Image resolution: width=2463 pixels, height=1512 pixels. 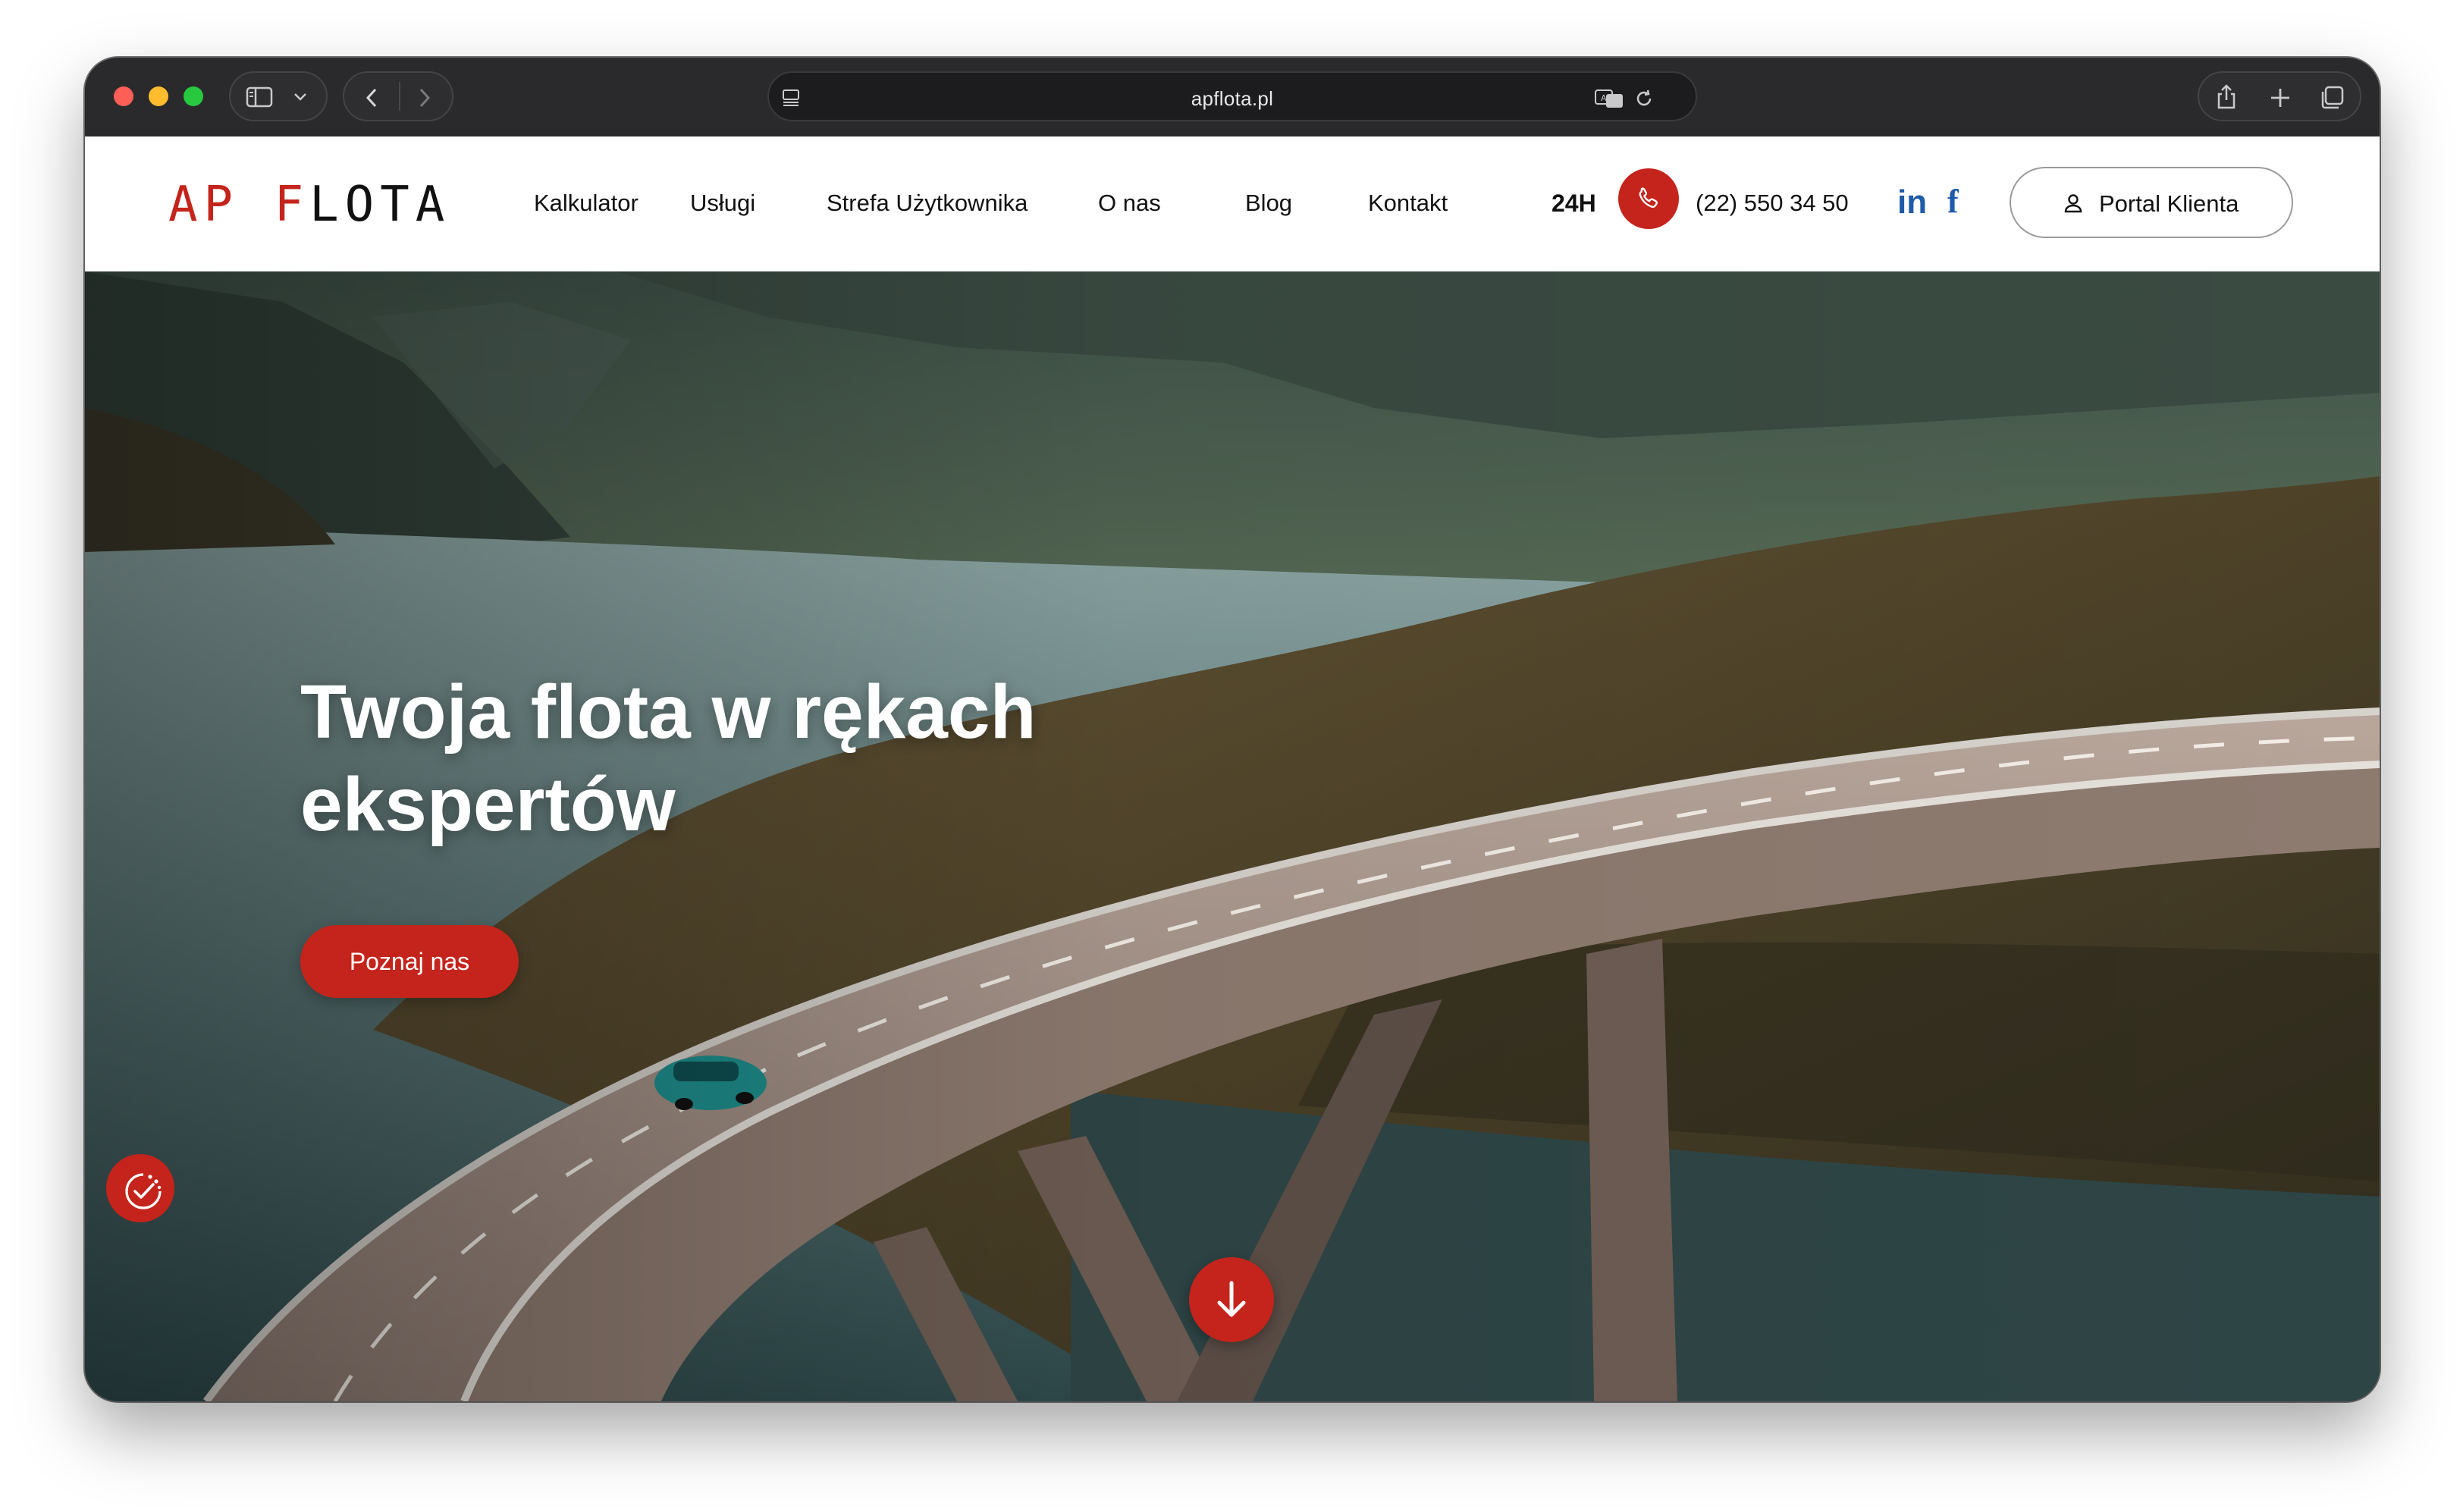 What do you see at coordinates (123, 96) in the screenshot?
I see `close-window-button` at bounding box center [123, 96].